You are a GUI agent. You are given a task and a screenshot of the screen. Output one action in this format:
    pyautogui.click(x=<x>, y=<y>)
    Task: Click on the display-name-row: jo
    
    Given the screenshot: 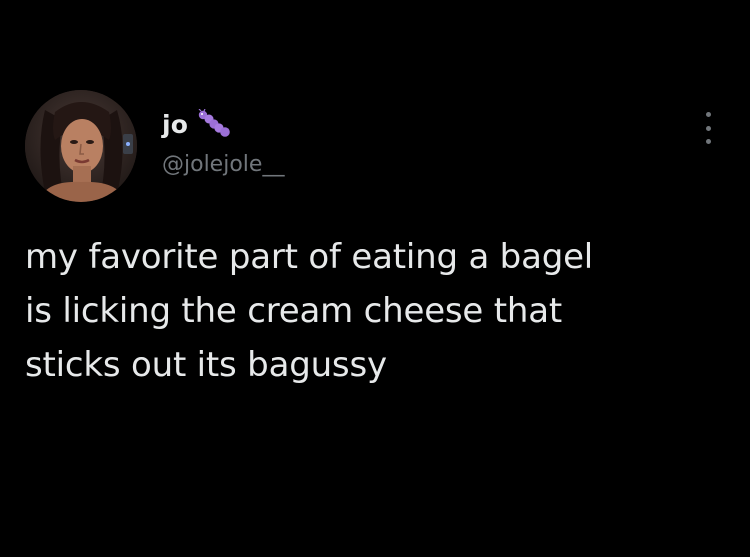 What is the action you would take?
    pyautogui.click(x=223, y=124)
    